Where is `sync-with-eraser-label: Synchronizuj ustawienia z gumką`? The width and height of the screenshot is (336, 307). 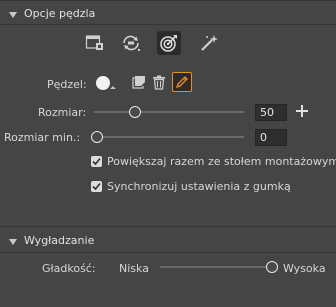
sync-with-eraser-label: Synchronizuj ustawienia z gumką is located at coordinates (199, 186).